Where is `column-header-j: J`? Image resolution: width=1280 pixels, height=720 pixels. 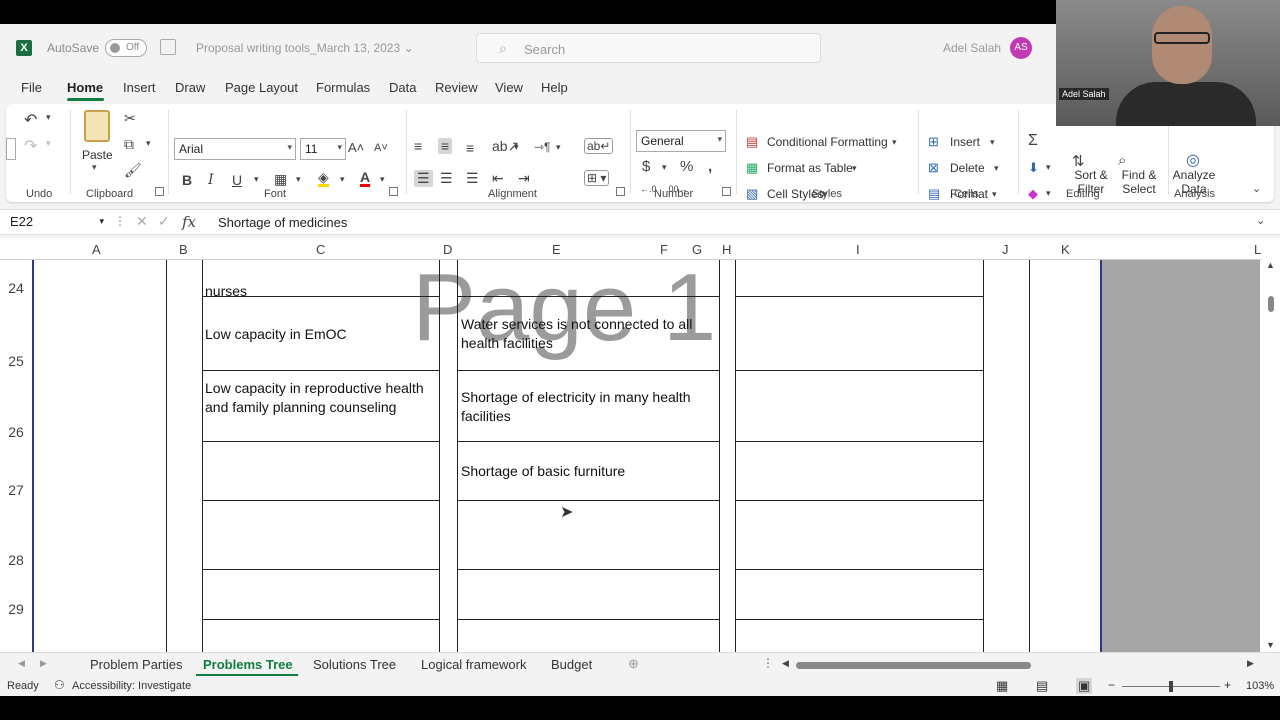
column-header-j: J is located at coordinates (1005, 249).